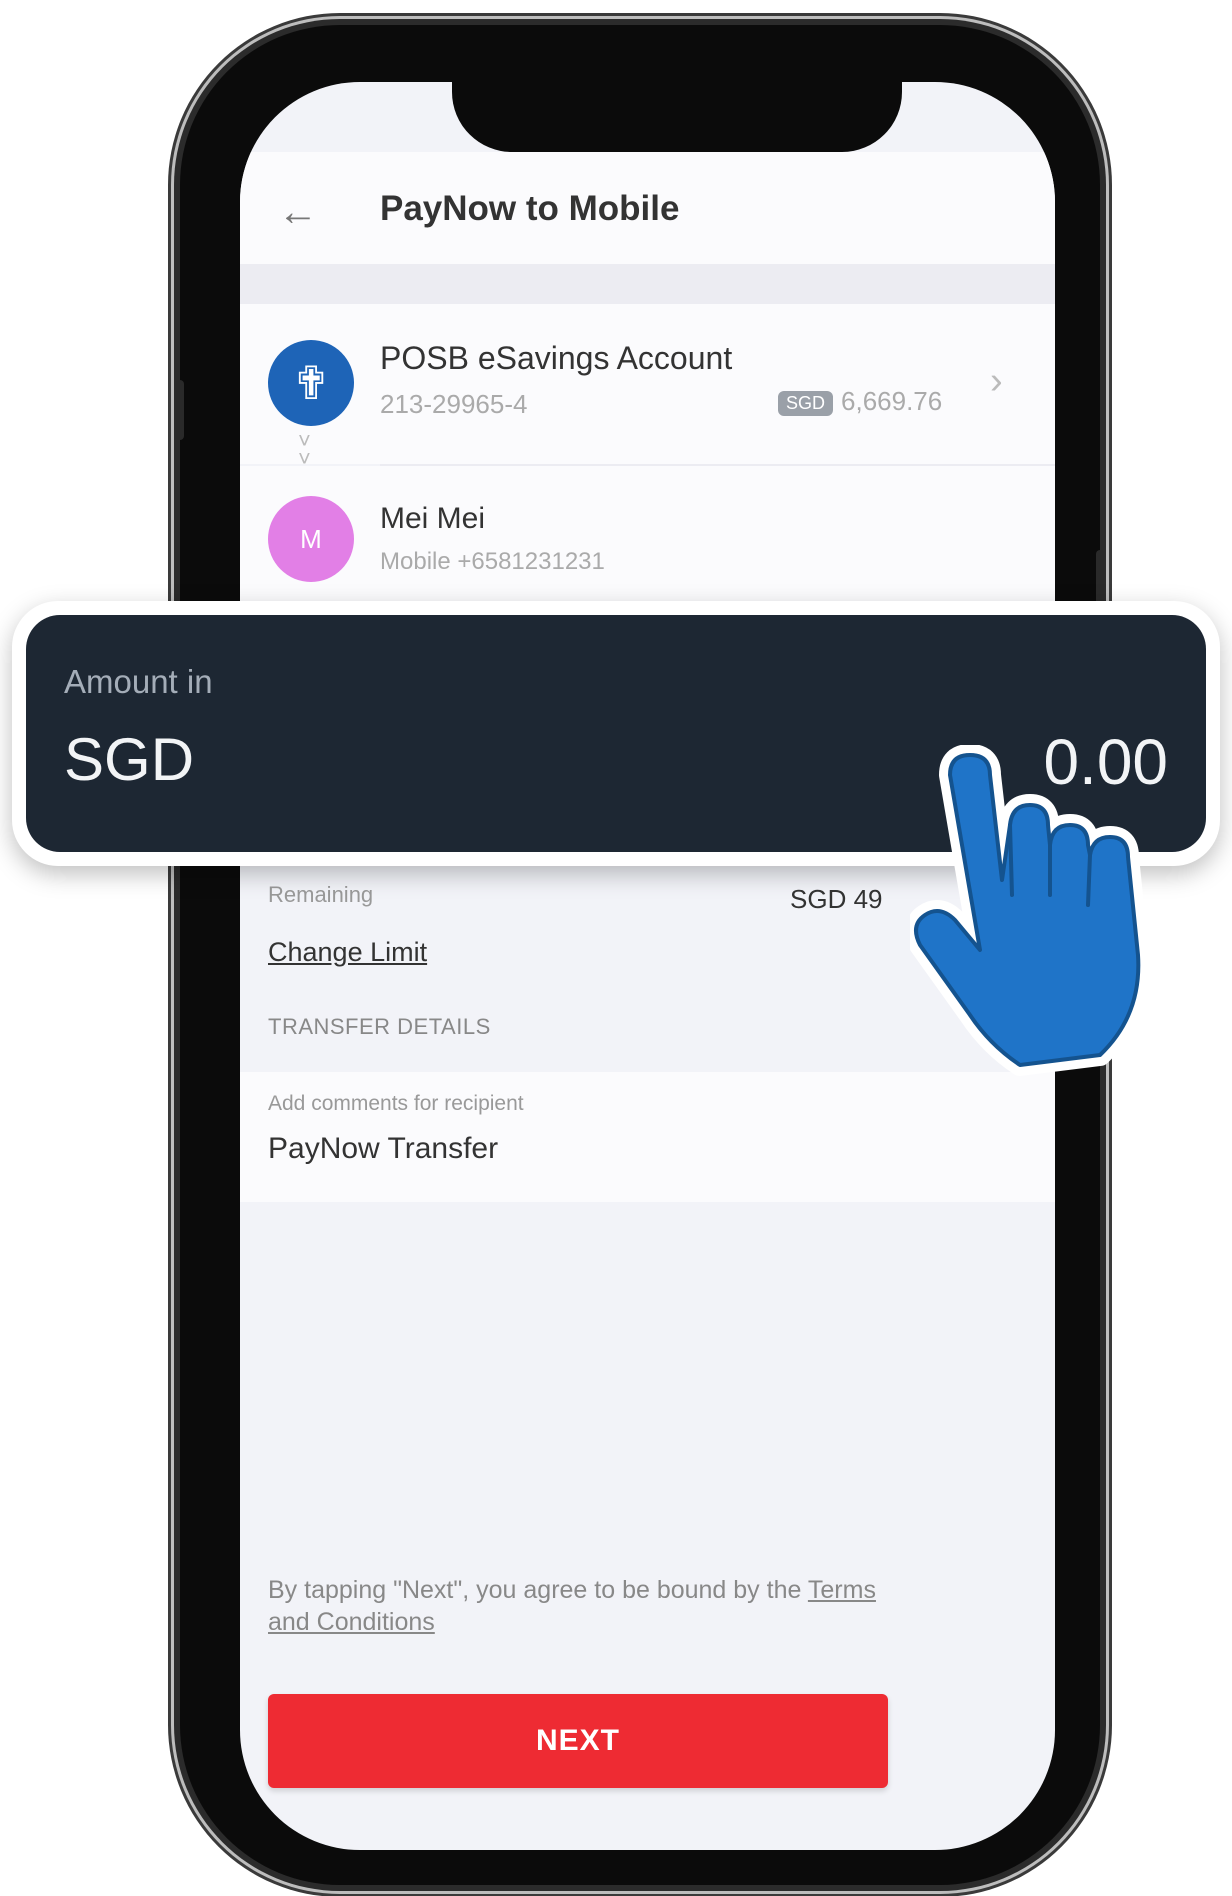 The width and height of the screenshot is (1232, 1896). I want to click on remaining-label: Remaining, so click(321, 894).